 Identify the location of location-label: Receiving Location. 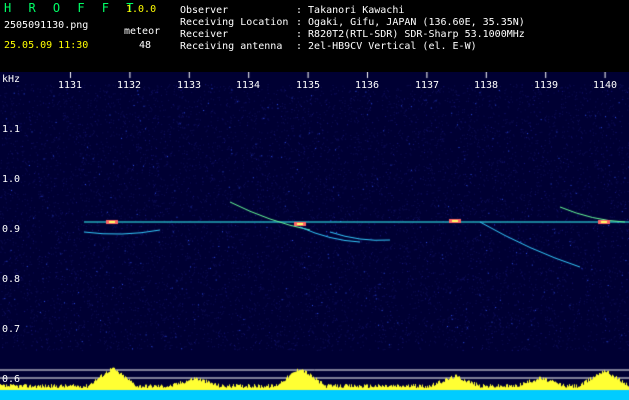
(234, 22).